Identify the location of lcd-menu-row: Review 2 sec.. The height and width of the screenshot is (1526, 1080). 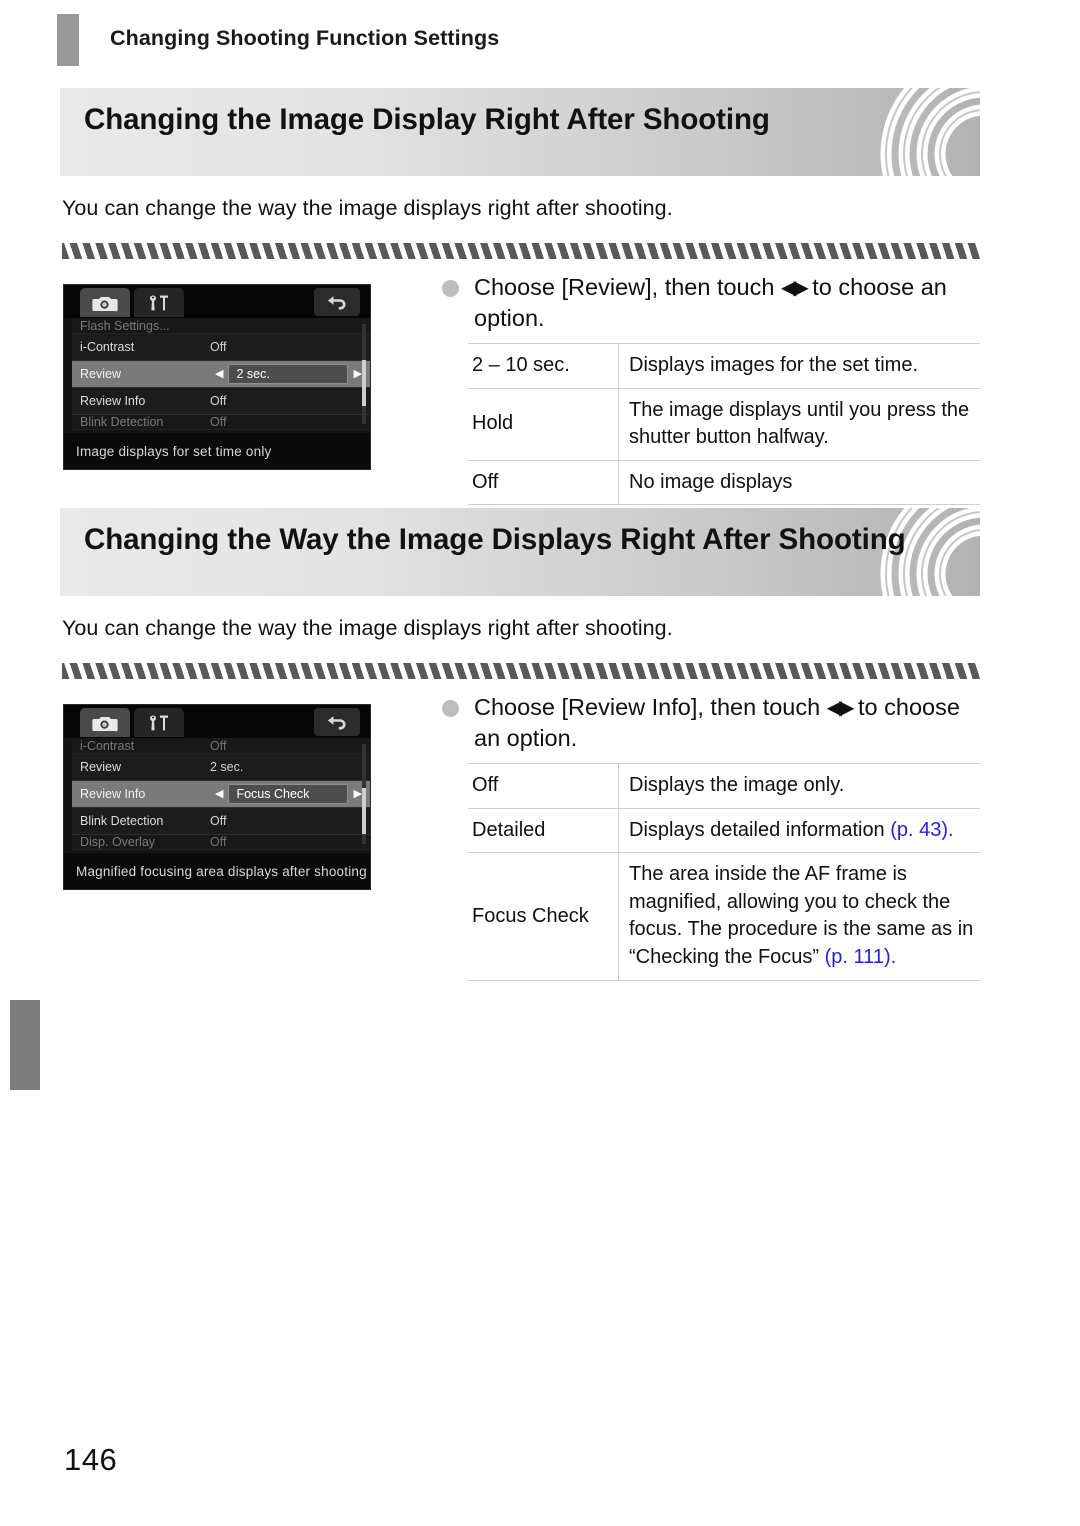
(221, 767).